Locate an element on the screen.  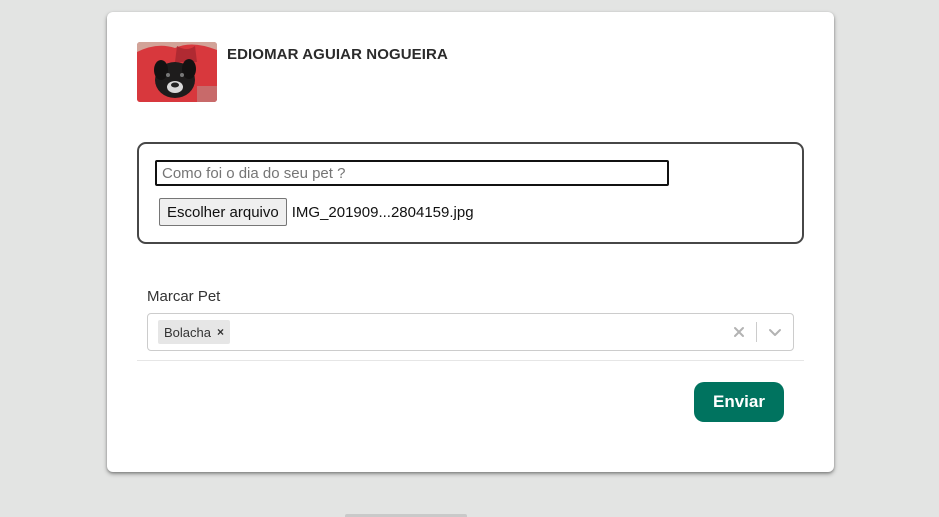
chevron-down-icon is located at coordinates (775, 332).